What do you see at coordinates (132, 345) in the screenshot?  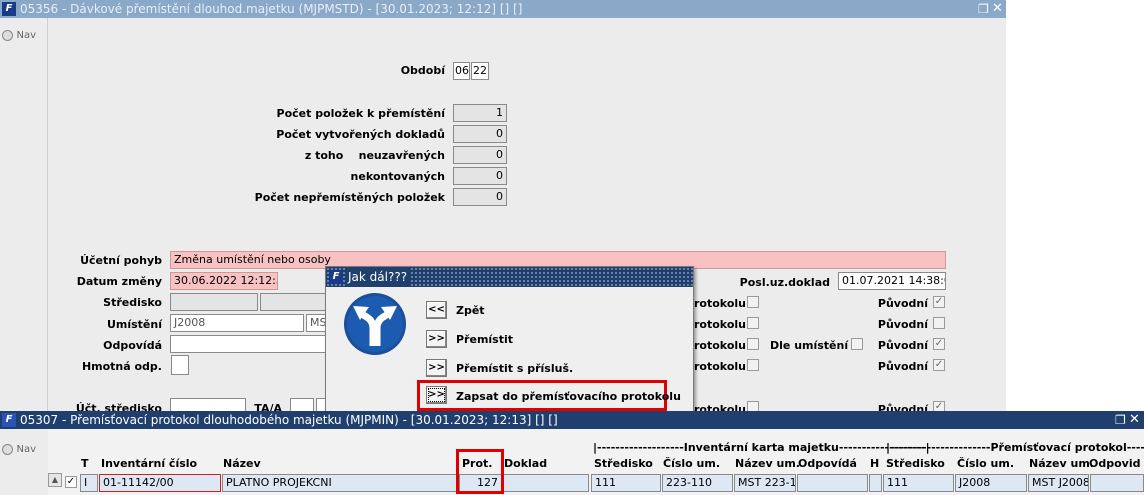 I see `odpovida-label: Odpovídá` at bounding box center [132, 345].